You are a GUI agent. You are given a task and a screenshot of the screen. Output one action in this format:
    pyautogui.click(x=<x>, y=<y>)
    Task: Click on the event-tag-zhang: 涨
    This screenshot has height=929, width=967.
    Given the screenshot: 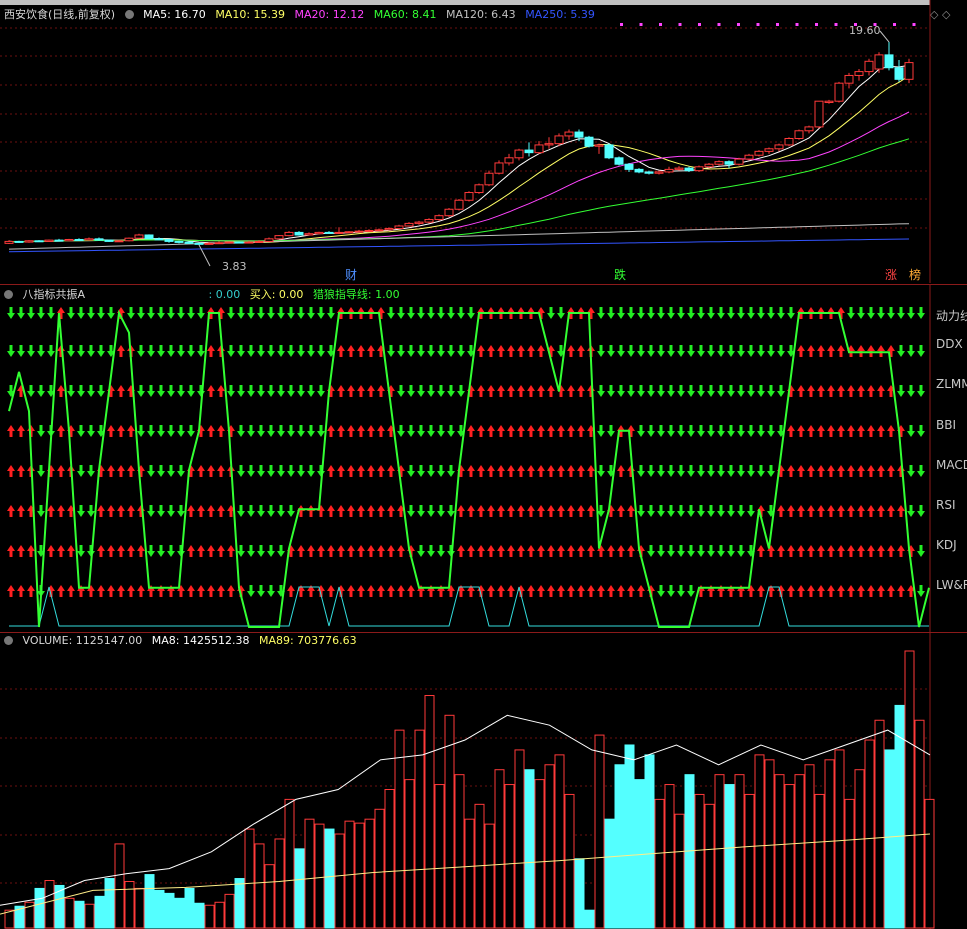 What is the action you would take?
    pyautogui.click(x=891, y=274)
    